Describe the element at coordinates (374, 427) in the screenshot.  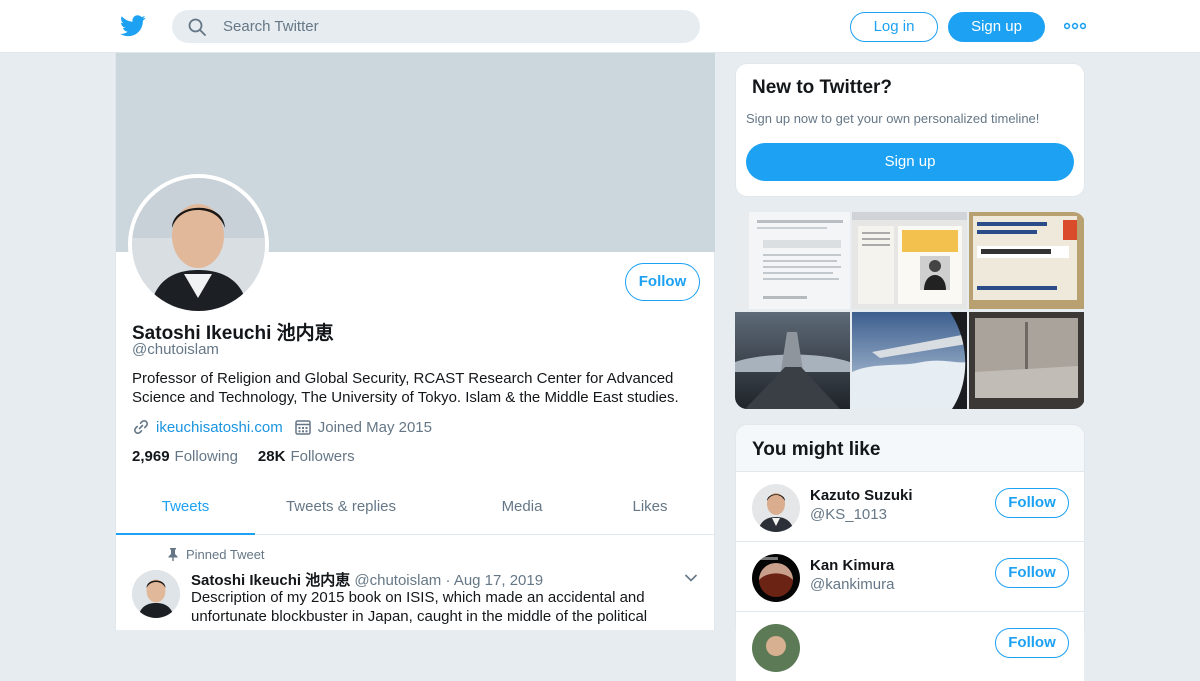
I see `joined-date: Joined May 2015` at that location.